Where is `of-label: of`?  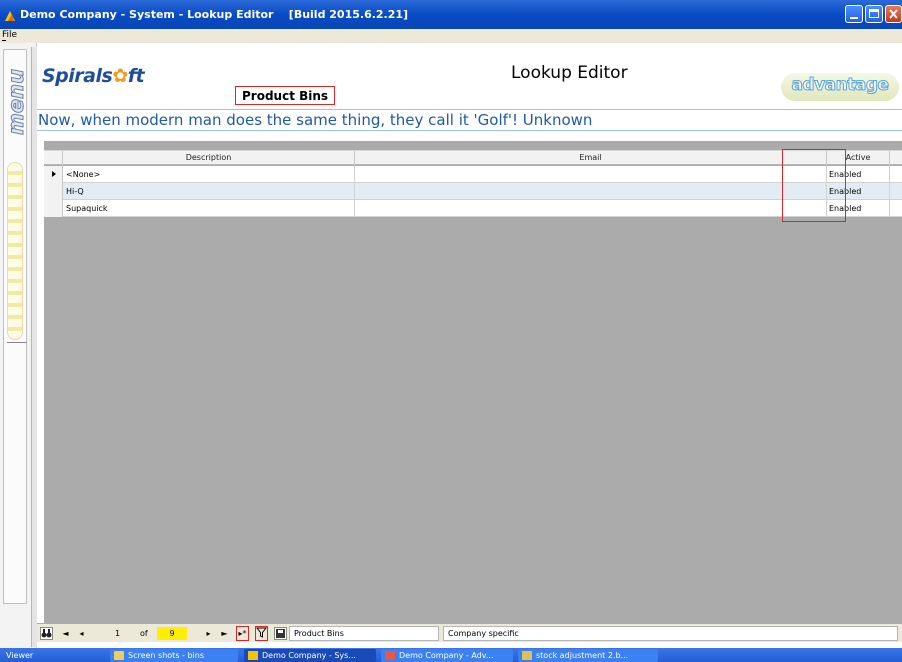 of-label: of is located at coordinates (144, 633).